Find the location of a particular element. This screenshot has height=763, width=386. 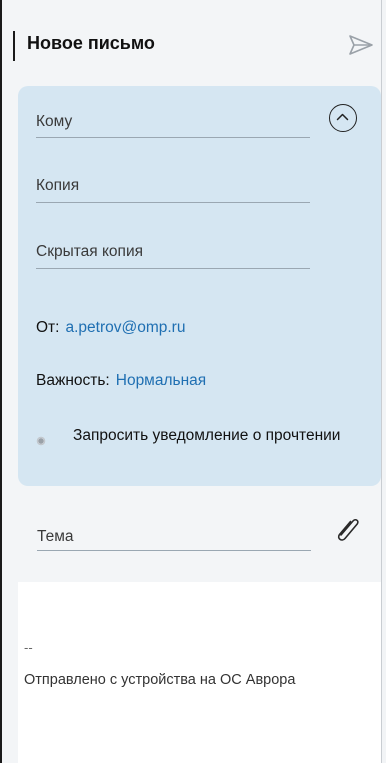

signature-text: Отправлено с устройства на ОС Аврора is located at coordinates (160, 680).